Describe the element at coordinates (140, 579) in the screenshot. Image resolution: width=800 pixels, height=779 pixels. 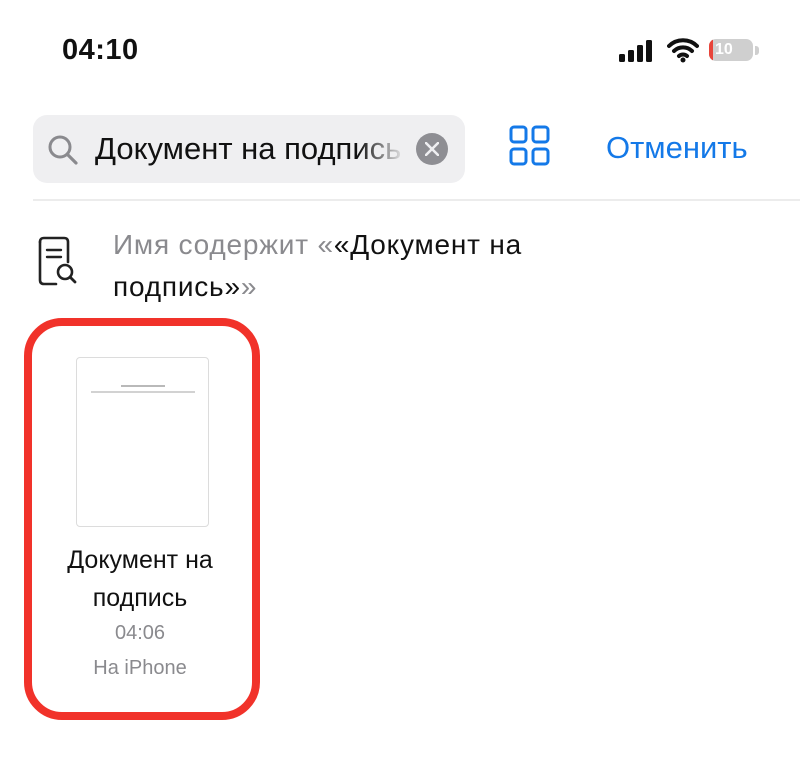
I see `file-name: Документ на подпись` at that location.